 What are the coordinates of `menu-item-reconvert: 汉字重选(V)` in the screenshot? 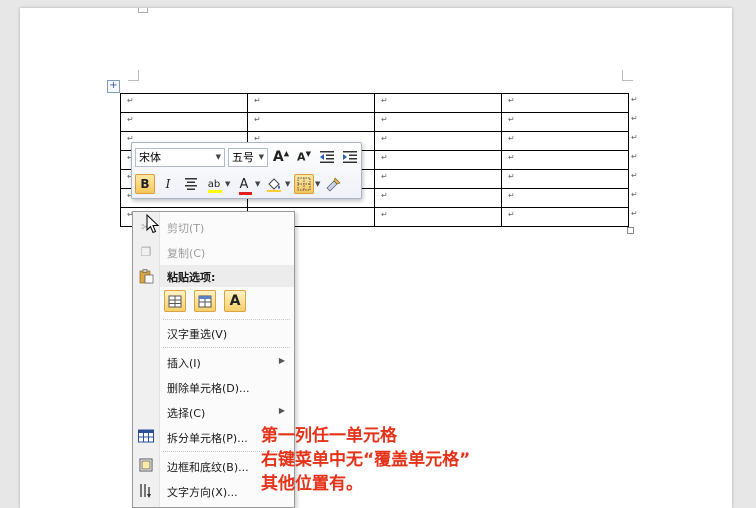 It's located at (213, 333).